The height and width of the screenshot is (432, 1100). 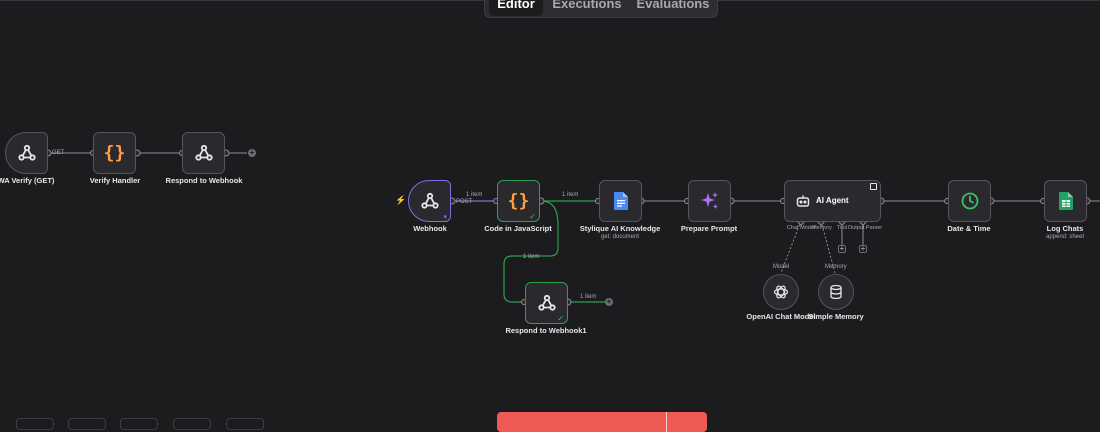 What do you see at coordinates (781, 267) in the screenshot?
I see `edge-label-model: Model` at bounding box center [781, 267].